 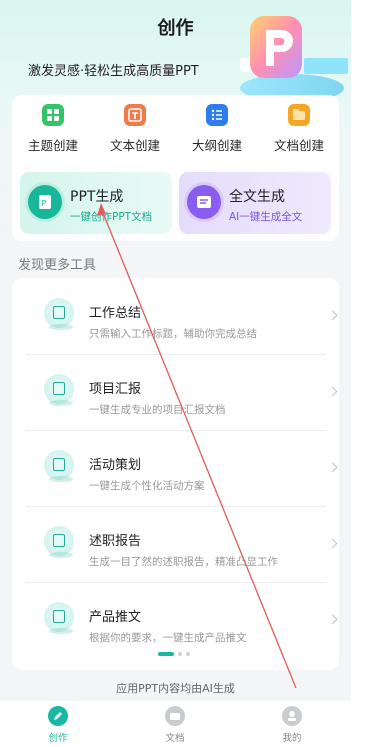 What do you see at coordinates (53, 129) in the screenshot?
I see `quick-theme-create: 主题创建` at bounding box center [53, 129].